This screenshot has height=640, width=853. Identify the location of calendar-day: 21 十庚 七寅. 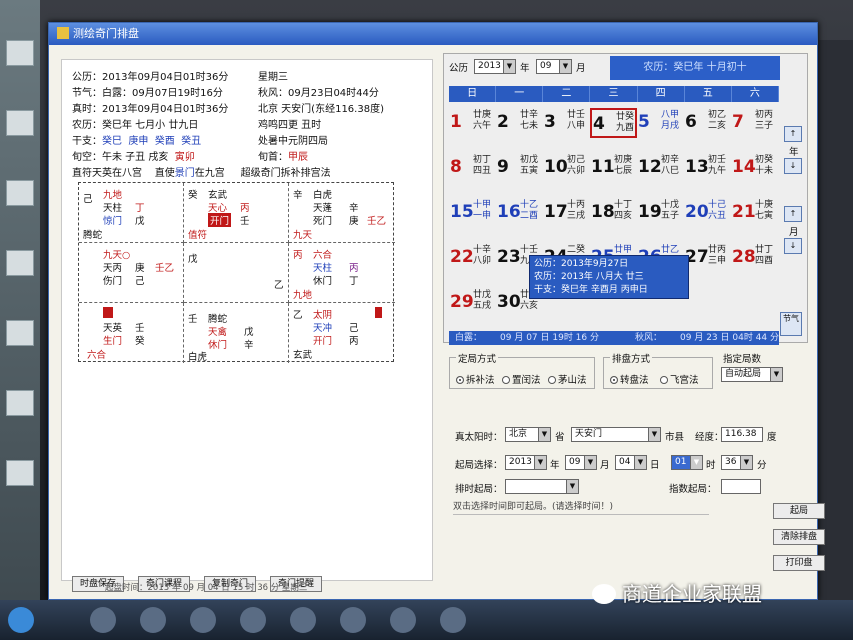
(754, 213).